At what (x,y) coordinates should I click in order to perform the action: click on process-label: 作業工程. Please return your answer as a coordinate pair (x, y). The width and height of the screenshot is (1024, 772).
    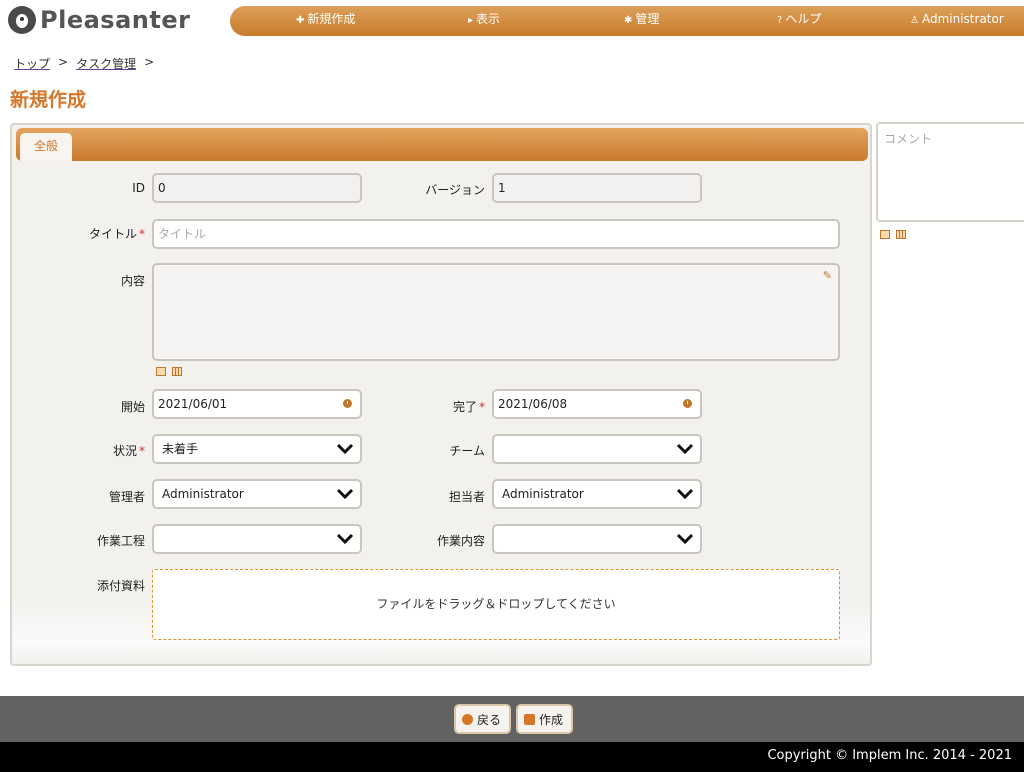
    Looking at the image, I should click on (120, 541).